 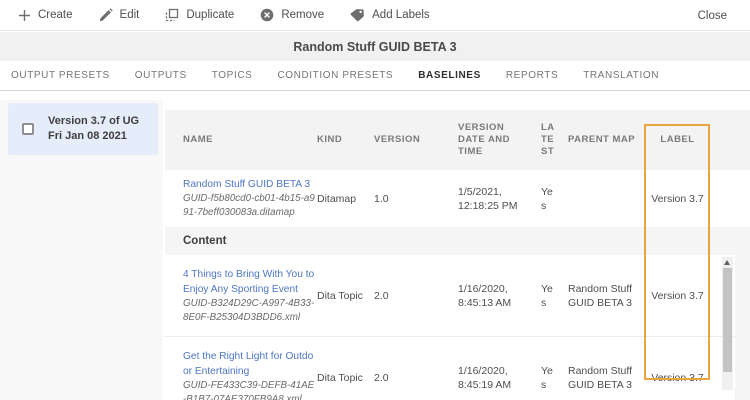 I want to click on map-name-link: Random Stuff GUID BETA 3, so click(x=250, y=184).